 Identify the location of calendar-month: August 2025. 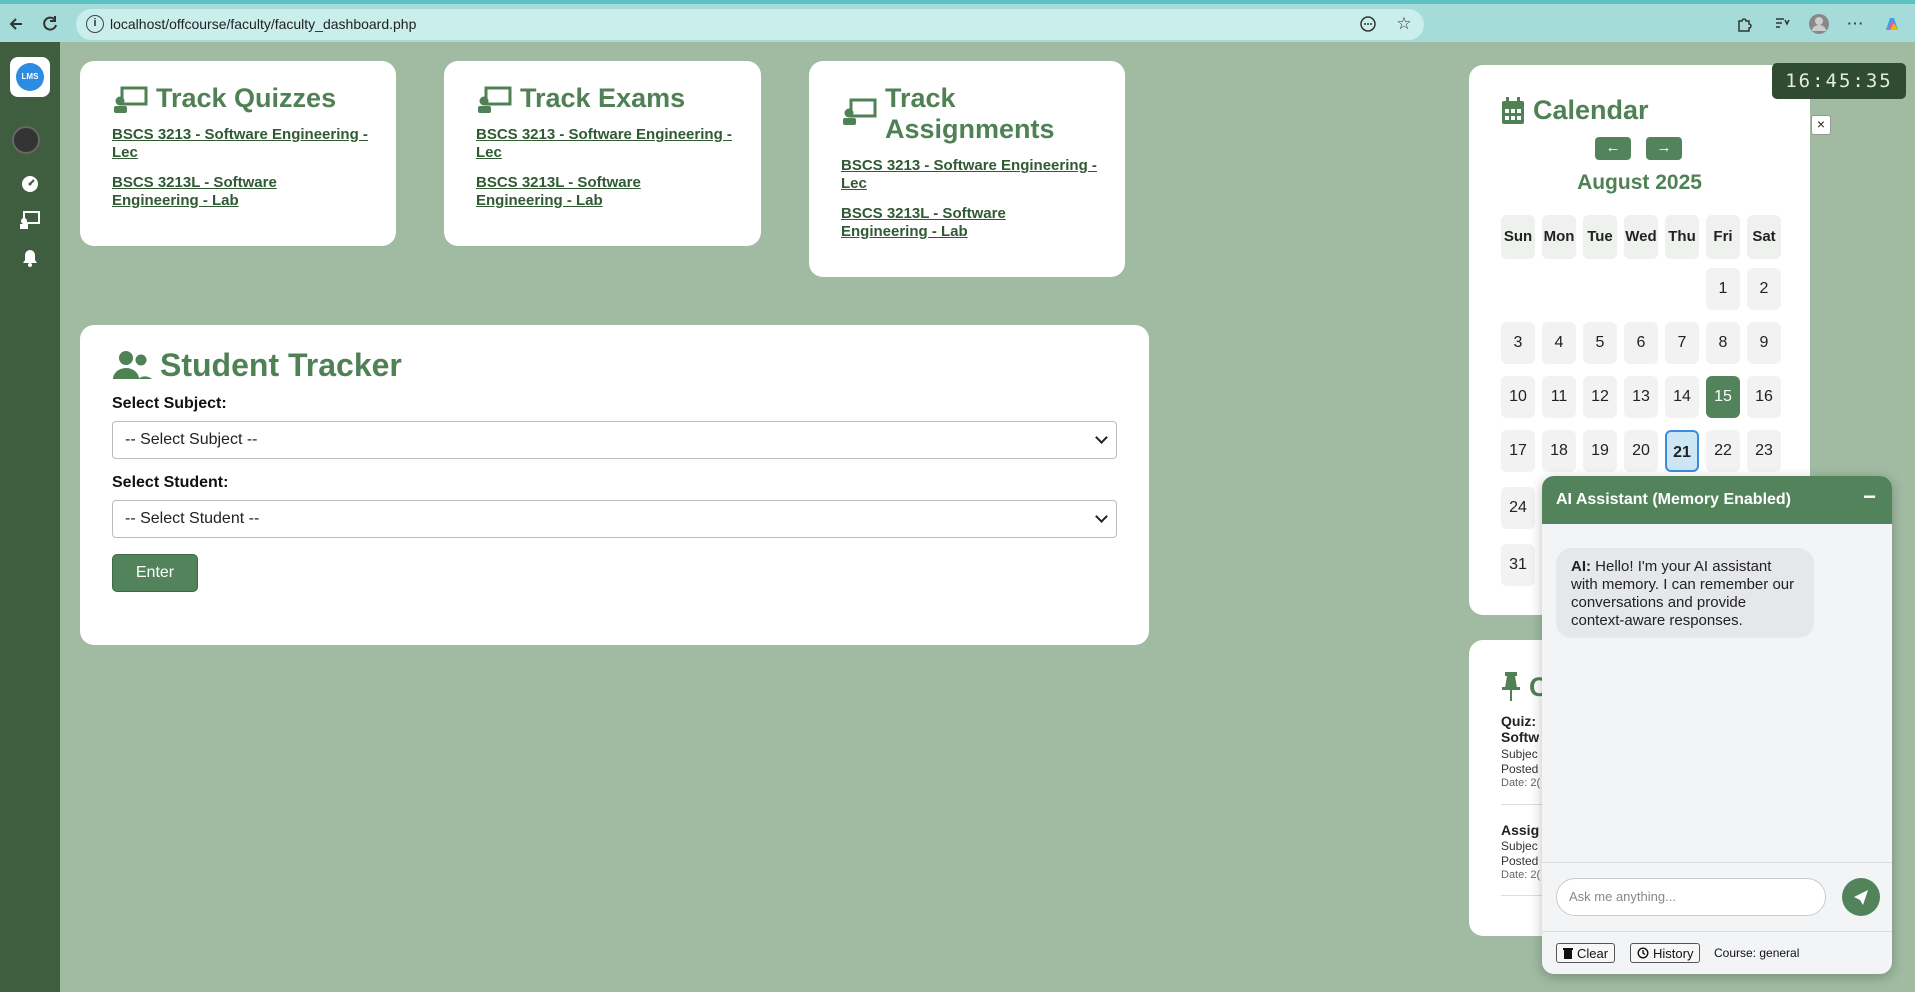
(1639, 182).